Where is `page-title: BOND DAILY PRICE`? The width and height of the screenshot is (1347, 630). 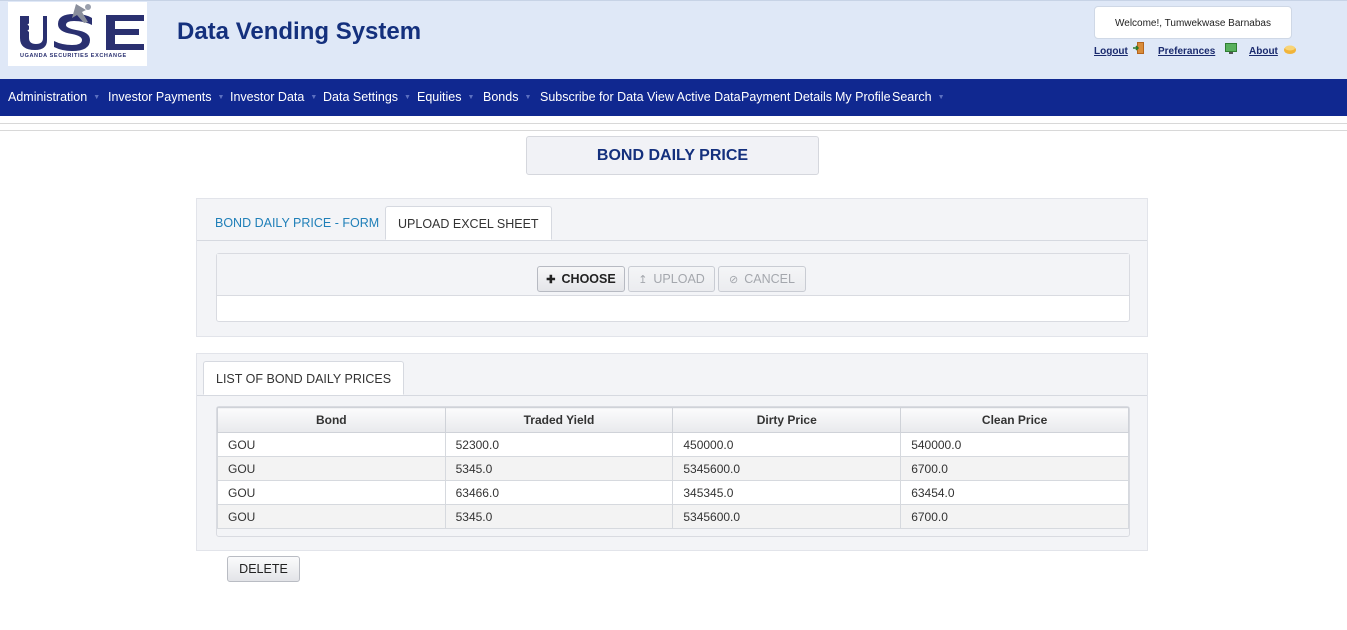
page-title: BOND DAILY PRICE is located at coordinates (672, 155).